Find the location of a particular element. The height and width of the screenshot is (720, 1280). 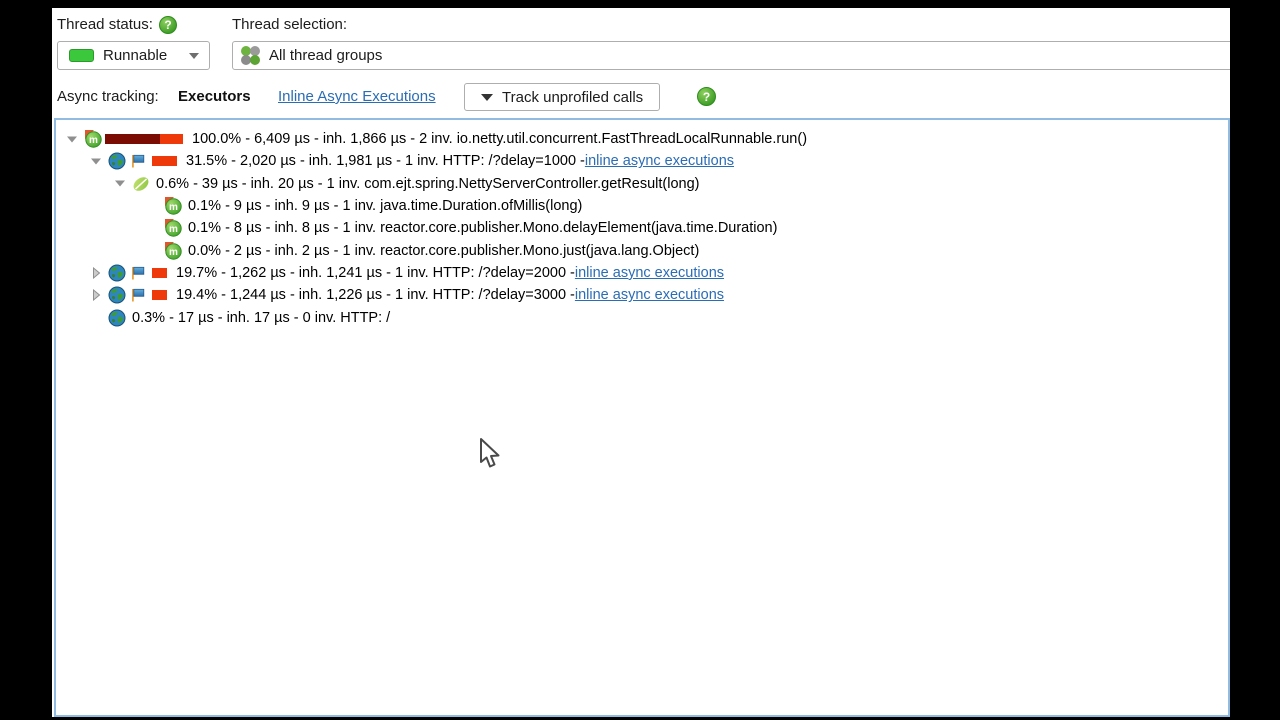

thread-selection-dropdown: All thread groups is located at coordinates (731, 55).